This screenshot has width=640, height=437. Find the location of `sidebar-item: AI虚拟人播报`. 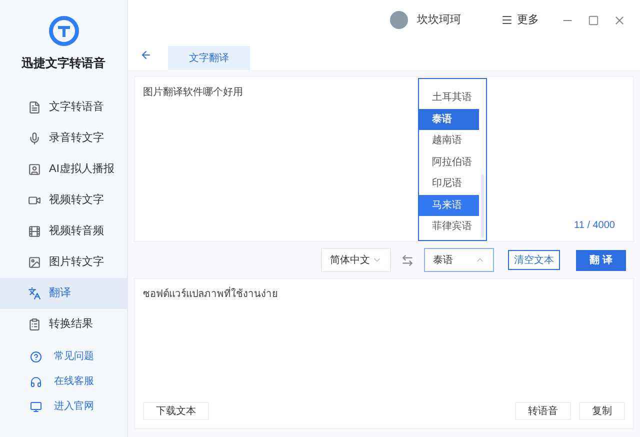

sidebar-item: AI虚拟人播报 is located at coordinates (63, 169).